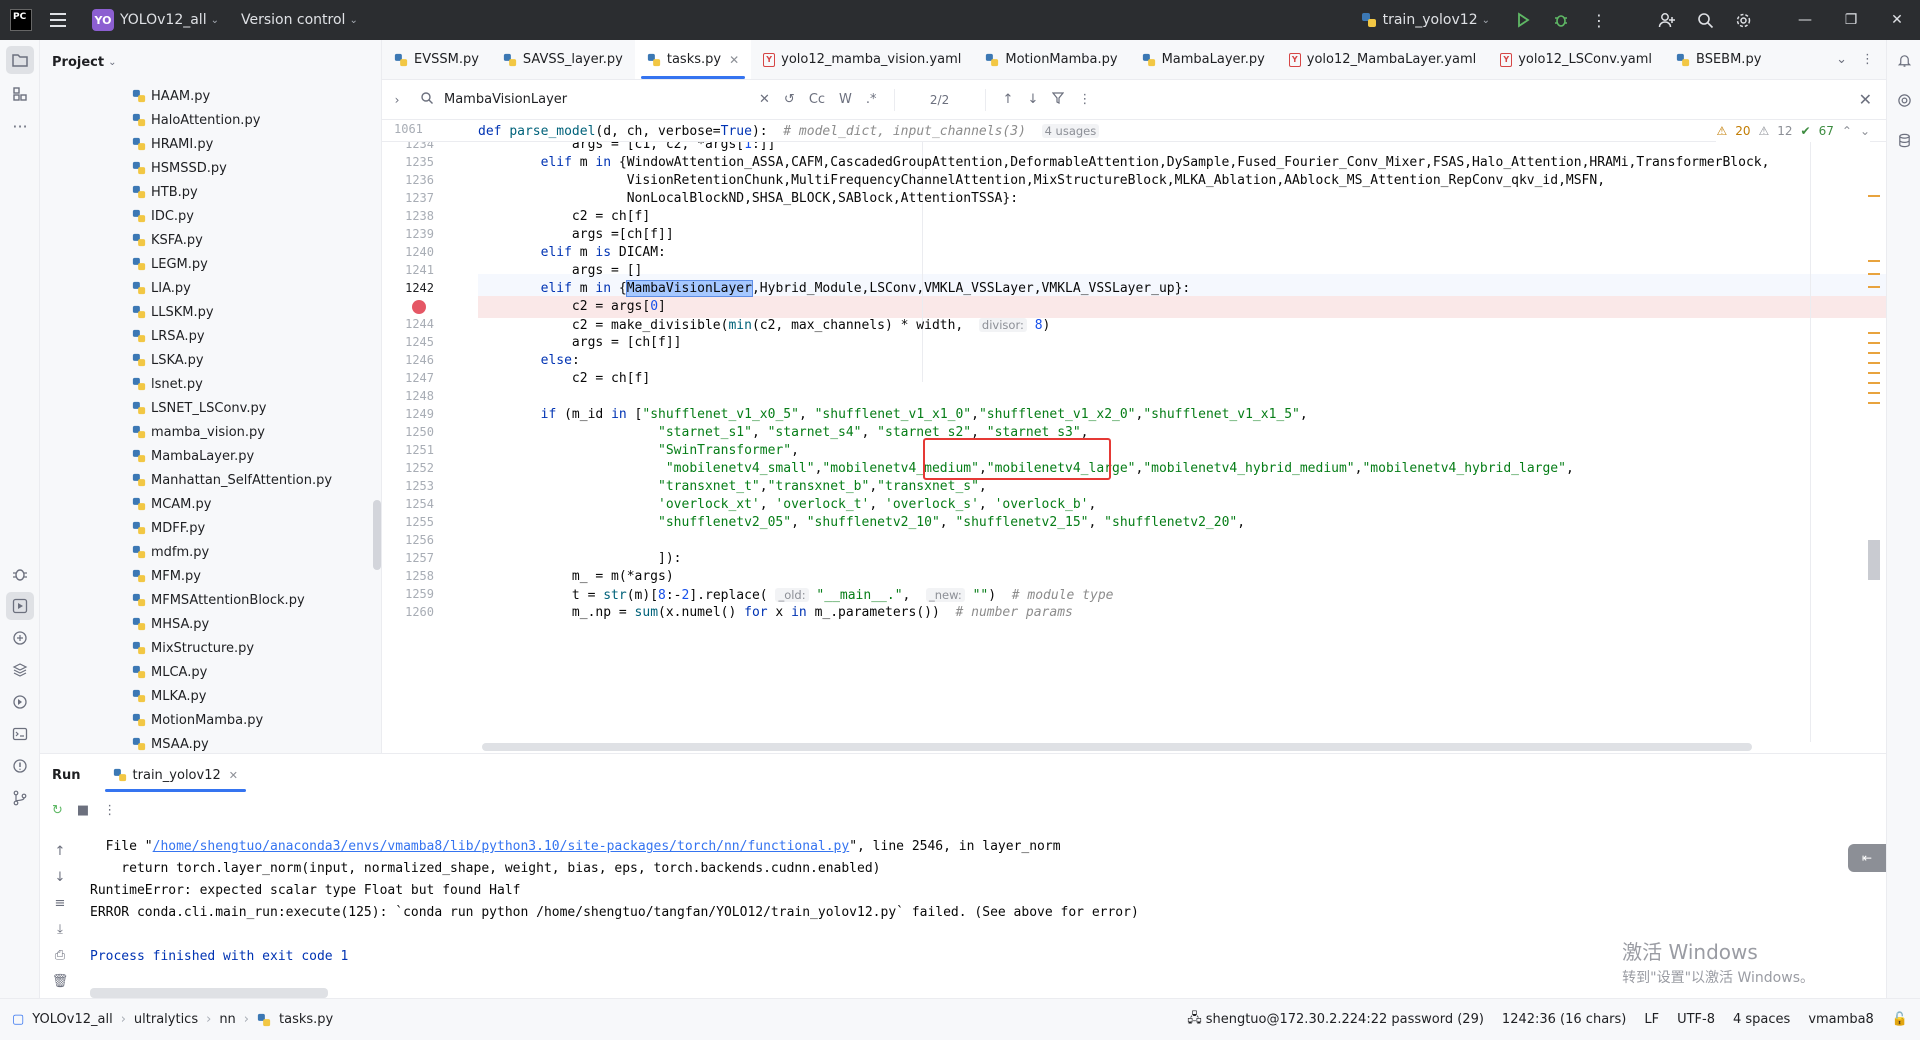 The height and width of the screenshot is (1040, 1920). What do you see at coordinates (1523, 20) in the screenshot?
I see `run-icon` at bounding box center [1523, 20].